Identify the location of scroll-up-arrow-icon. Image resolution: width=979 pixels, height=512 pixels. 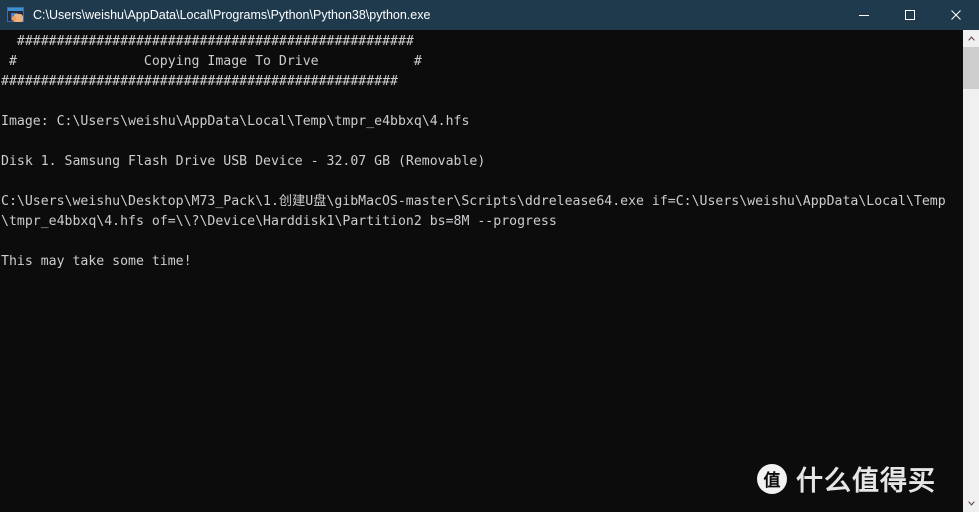
(971, 38).